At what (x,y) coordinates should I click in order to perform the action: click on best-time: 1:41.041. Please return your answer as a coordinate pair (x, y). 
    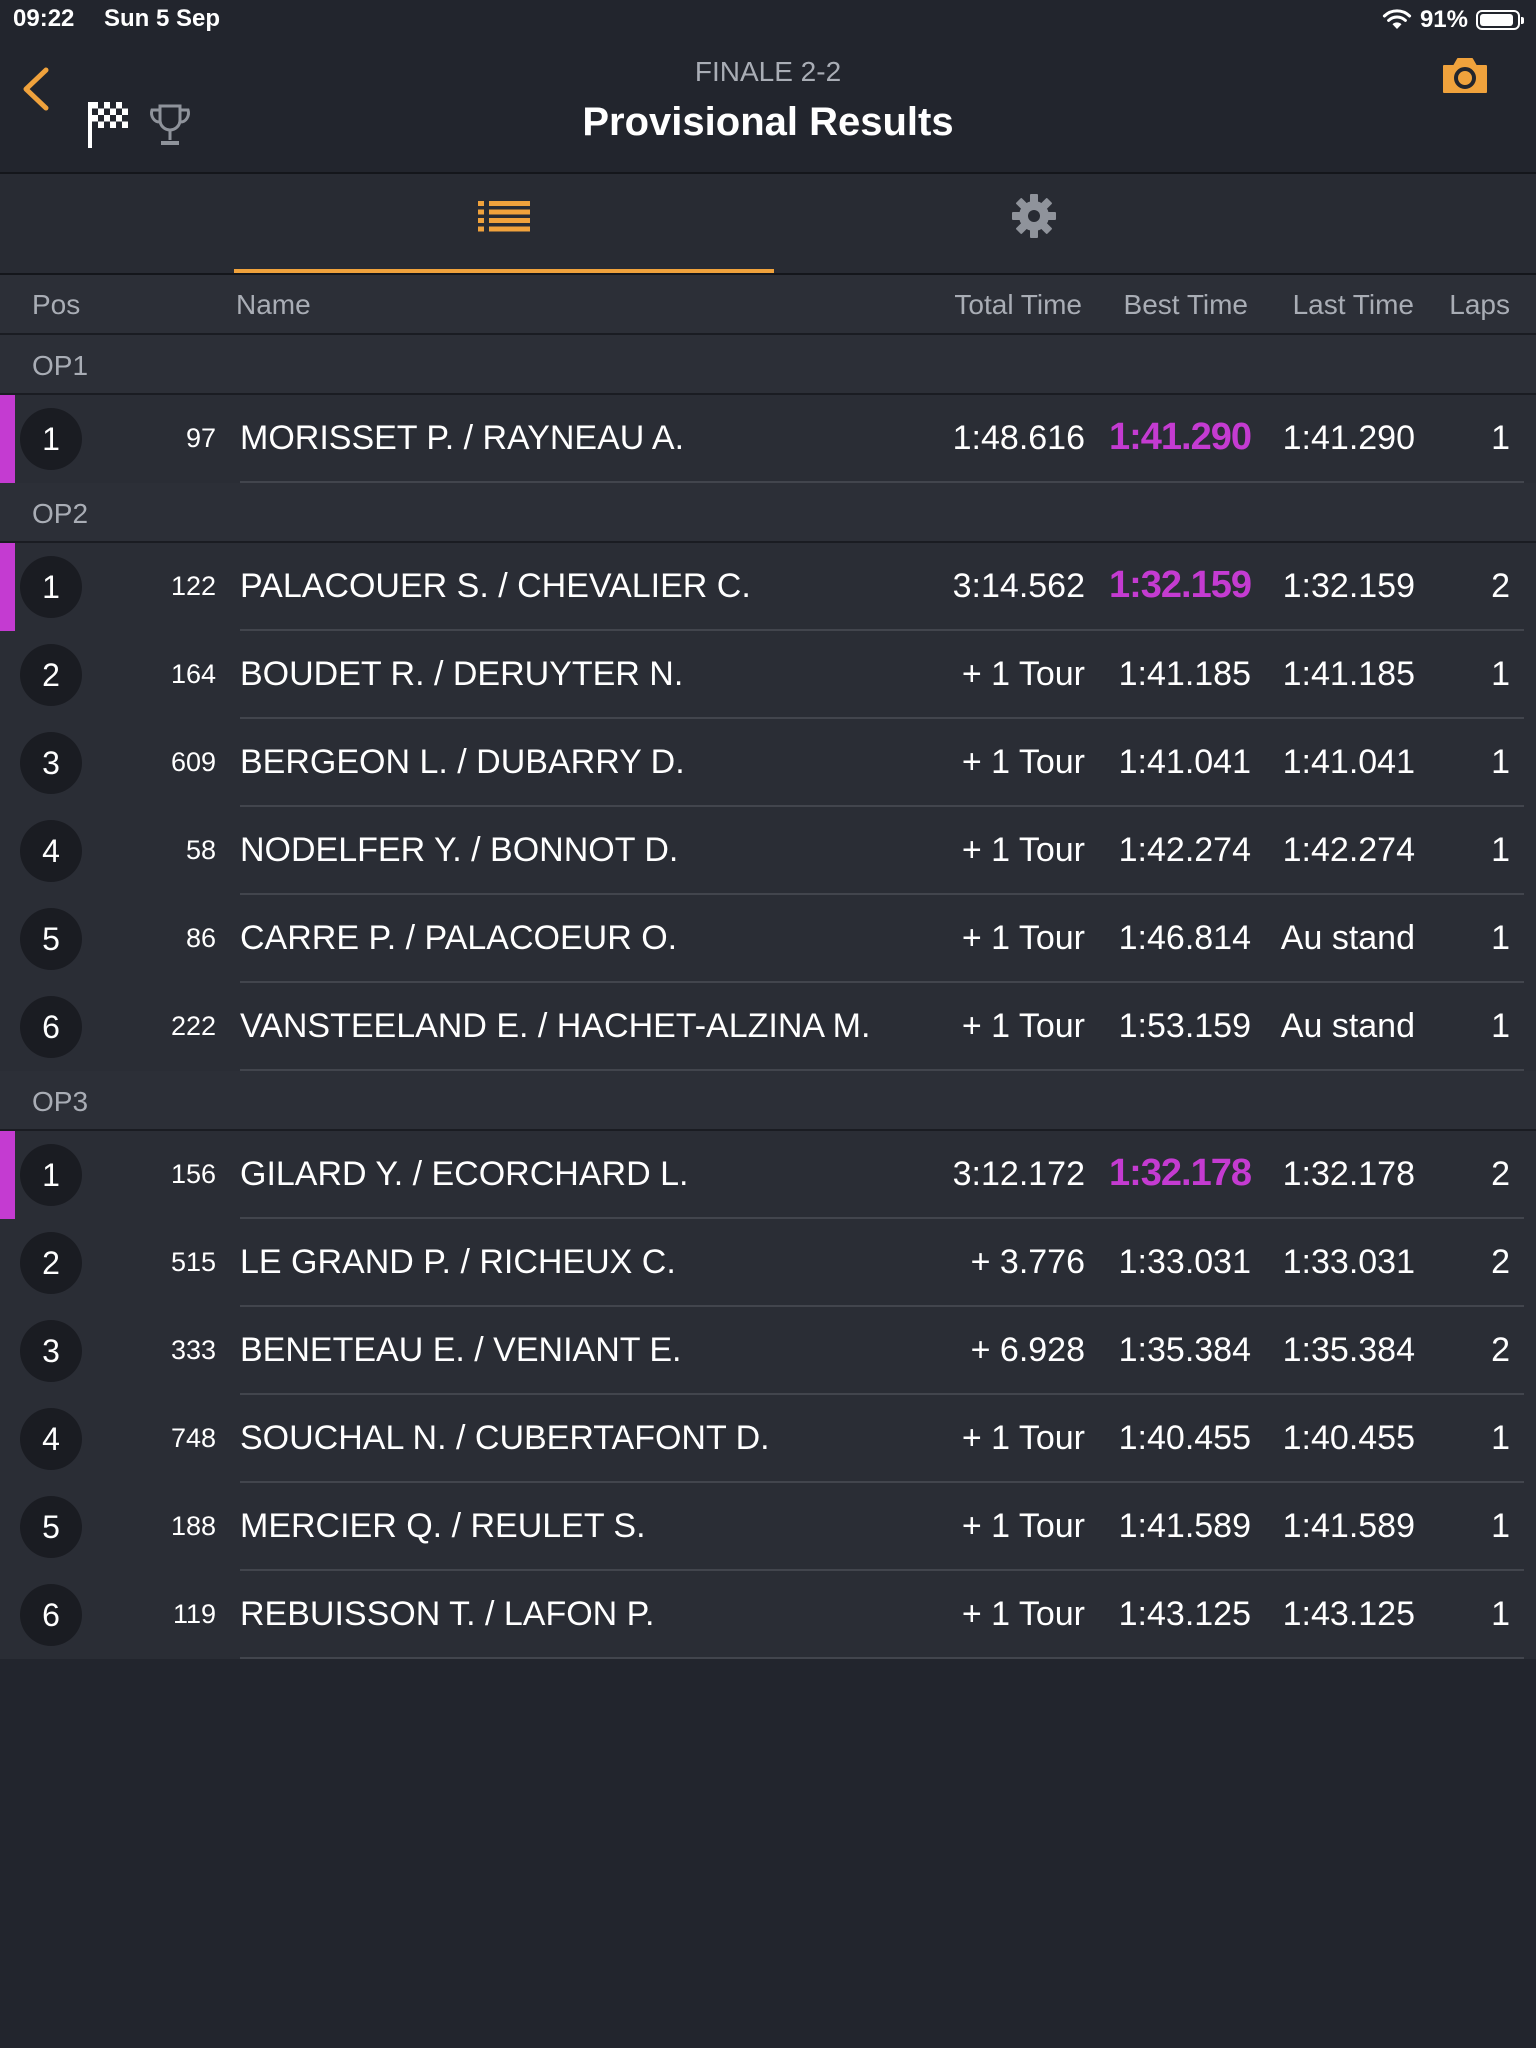
    Looking at the image, I should click on (1184, 762).